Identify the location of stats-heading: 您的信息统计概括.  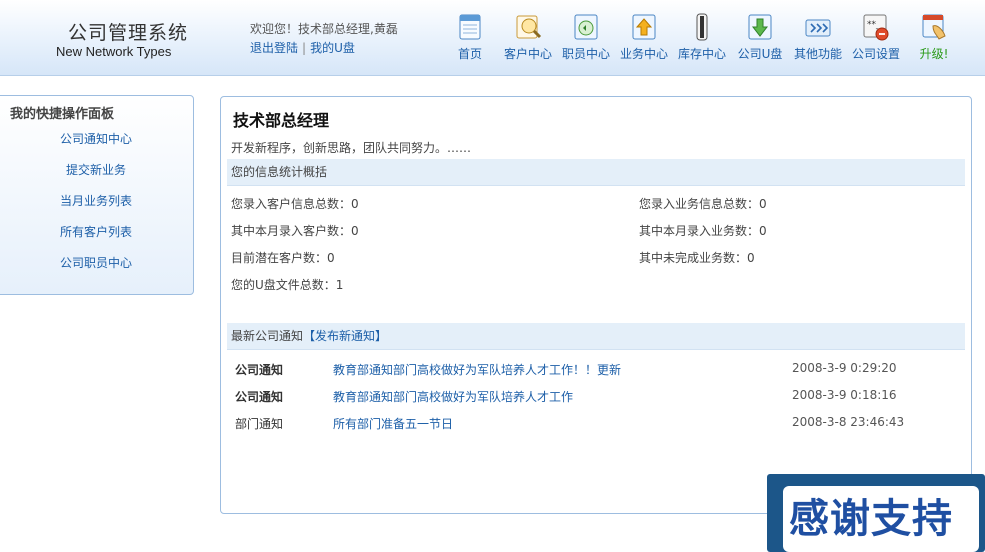
(596, 172).